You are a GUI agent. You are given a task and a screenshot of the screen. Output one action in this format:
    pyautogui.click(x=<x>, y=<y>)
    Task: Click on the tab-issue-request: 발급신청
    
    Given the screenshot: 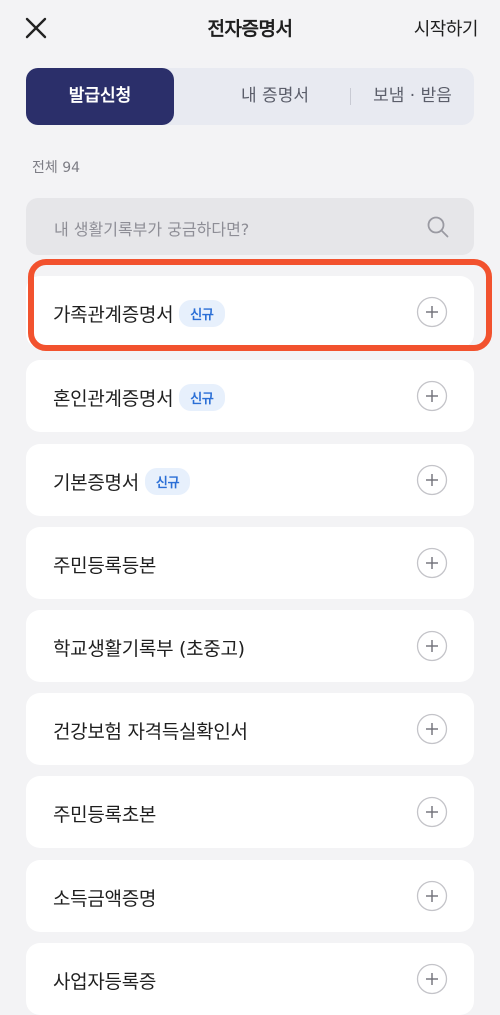 What is the action you would take?
    pyautogui.click(x=100, y=96)
    